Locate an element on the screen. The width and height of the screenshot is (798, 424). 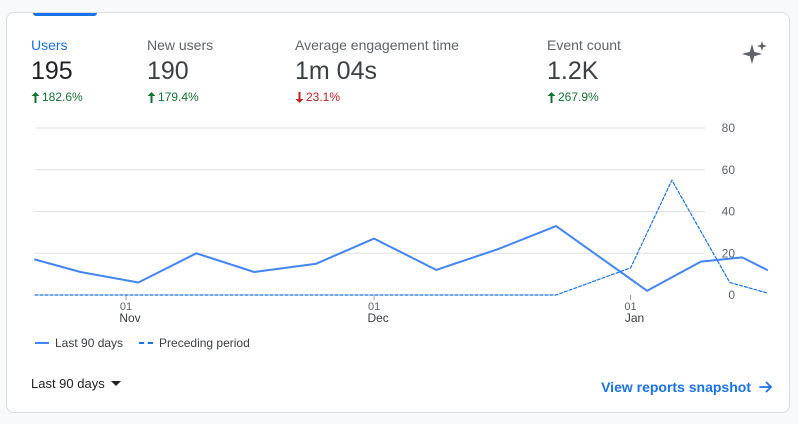
date-range-dropdown: Last 90 days is located at coordinates (76, 383).